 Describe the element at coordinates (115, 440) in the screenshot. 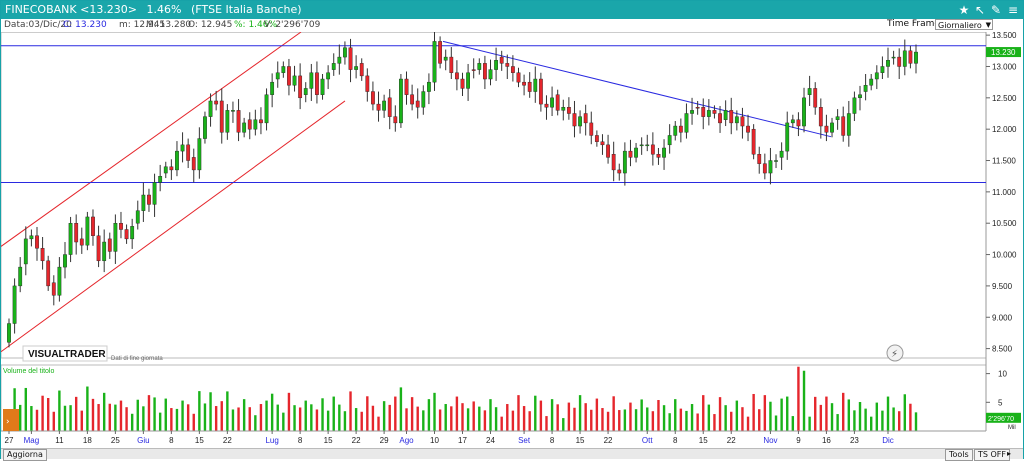

I see `x-tick-label: 25` at that location.